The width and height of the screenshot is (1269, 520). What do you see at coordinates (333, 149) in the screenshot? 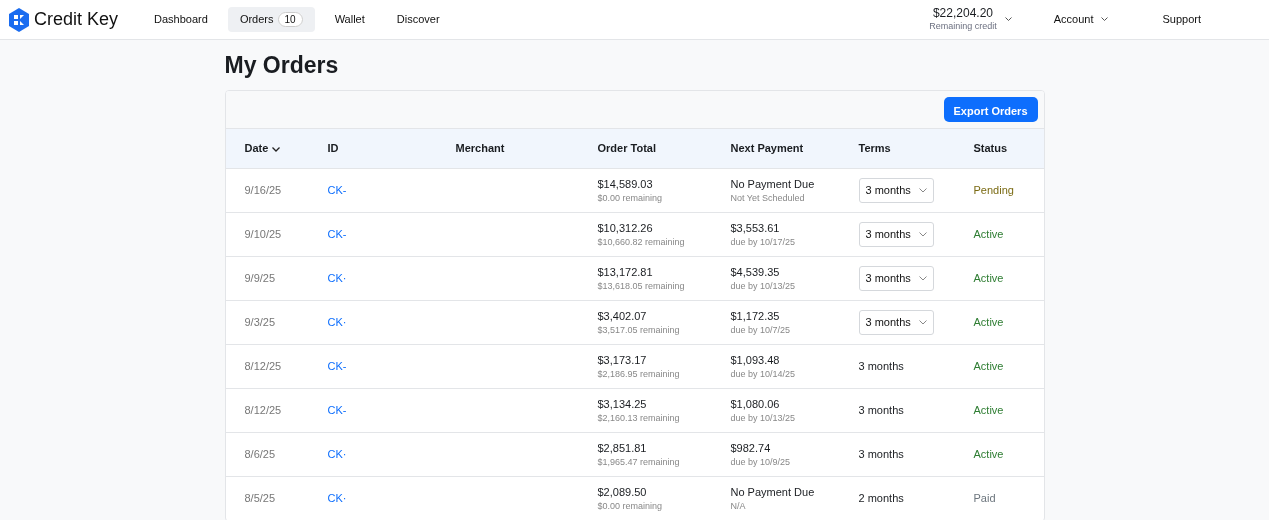
I see `column-header: ID` at bounding box center [333, 149].